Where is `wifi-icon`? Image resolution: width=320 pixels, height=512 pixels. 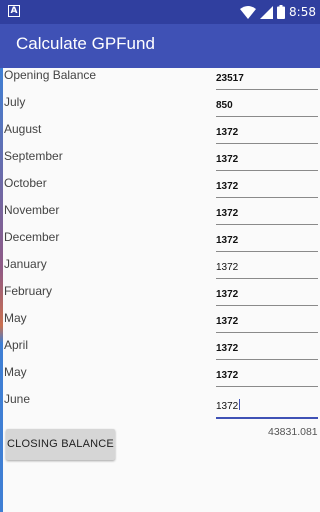
wifi-icon is located at coordinates (248, 12).